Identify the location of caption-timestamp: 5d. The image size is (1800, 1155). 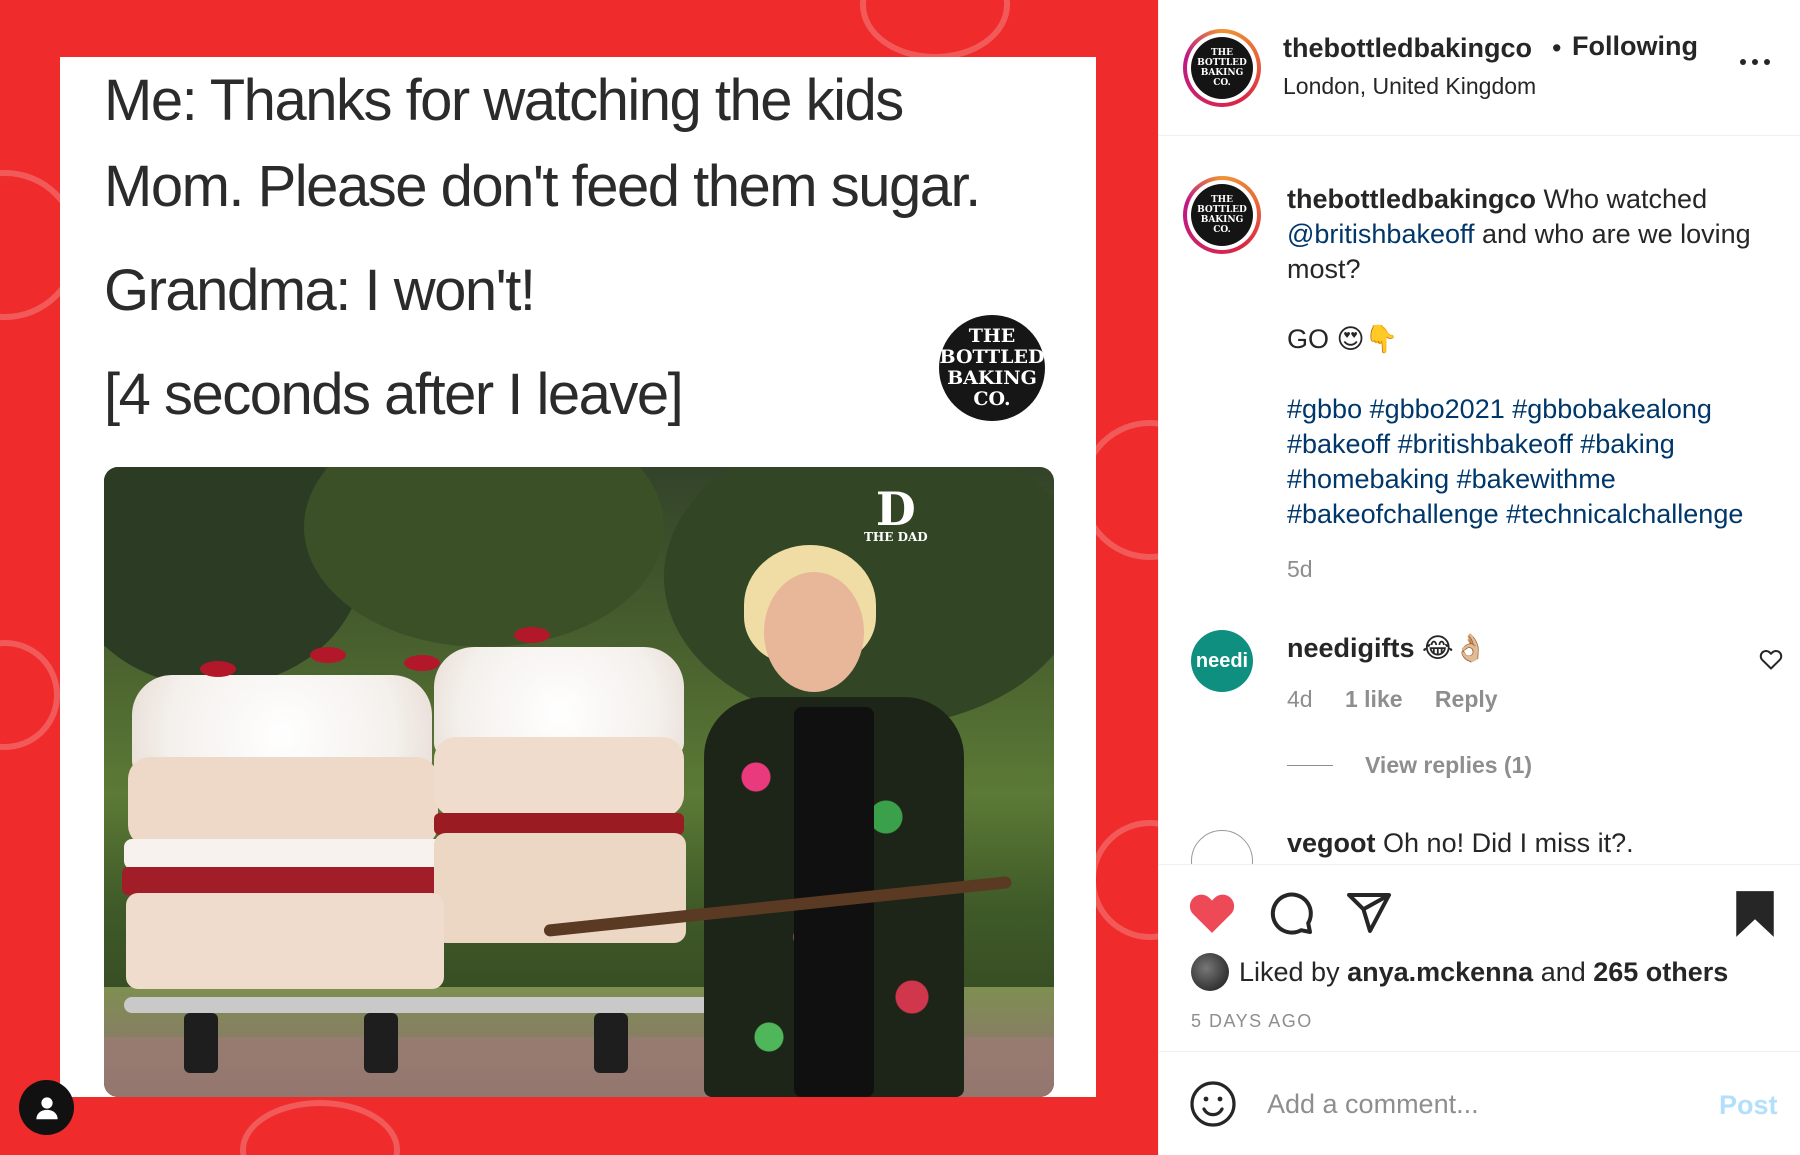
(1300, 569).